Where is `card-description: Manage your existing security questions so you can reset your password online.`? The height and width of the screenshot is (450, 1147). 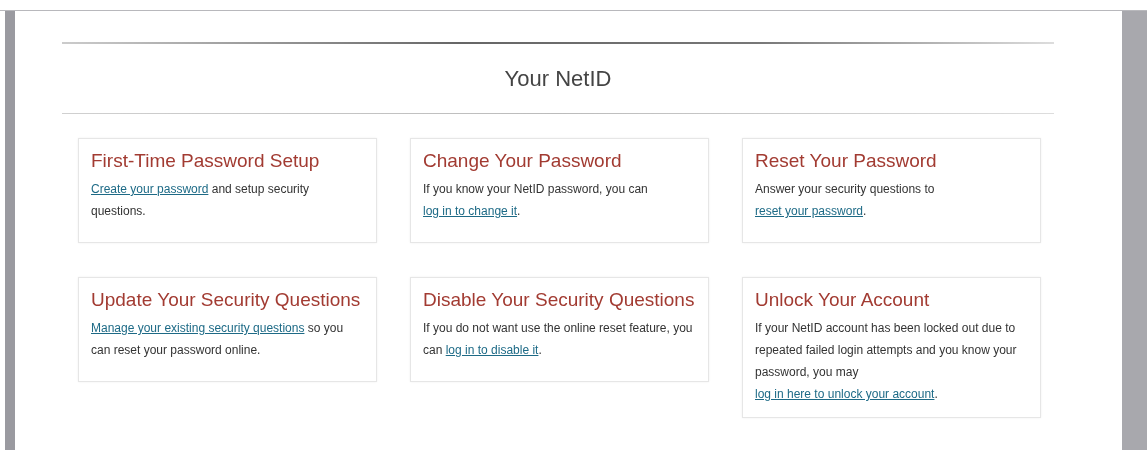 card-description: Manage your existing security questions so you can reset your password online. is located at coordinates (218, 339).